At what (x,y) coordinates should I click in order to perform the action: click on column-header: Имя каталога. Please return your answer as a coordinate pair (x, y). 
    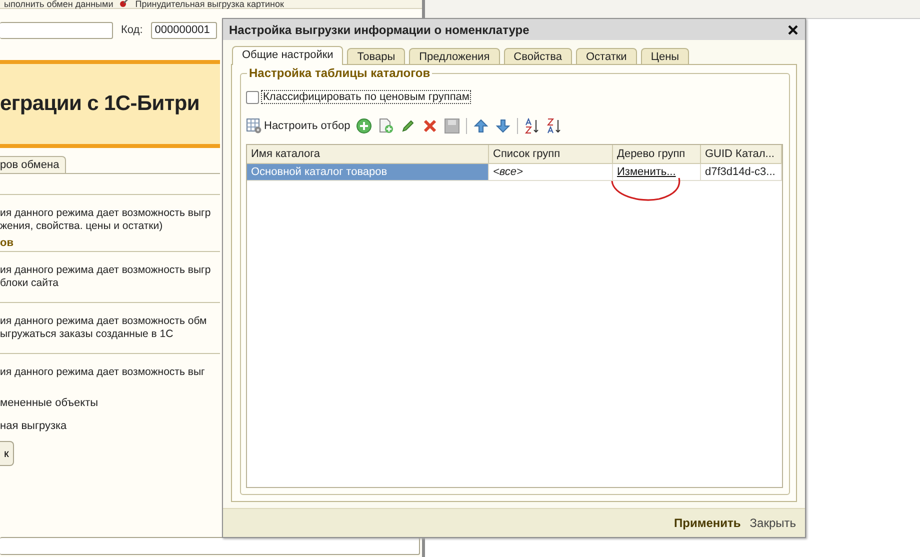
    Looking at the image, I should click on (368, 154).